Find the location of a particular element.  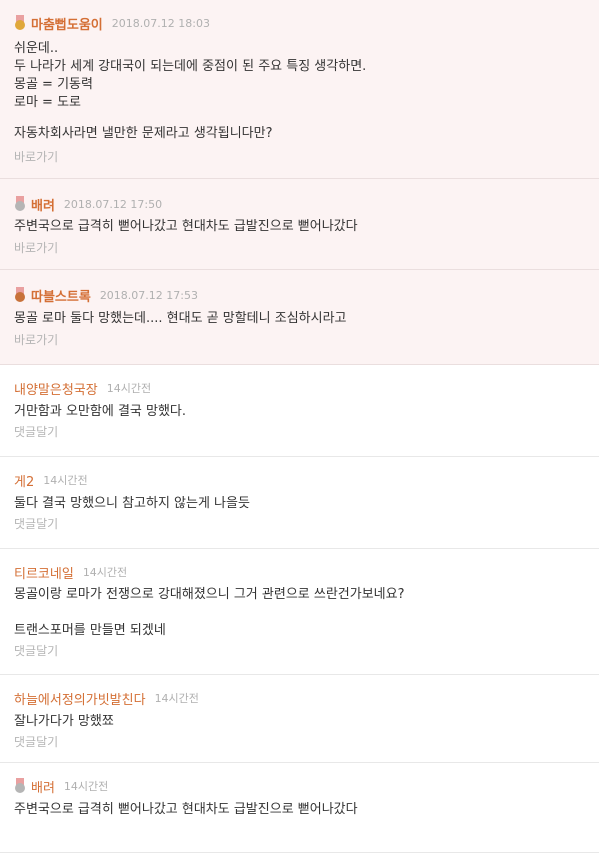

comment-nickname: 티르코네일 is located at coordinates (44, 572).